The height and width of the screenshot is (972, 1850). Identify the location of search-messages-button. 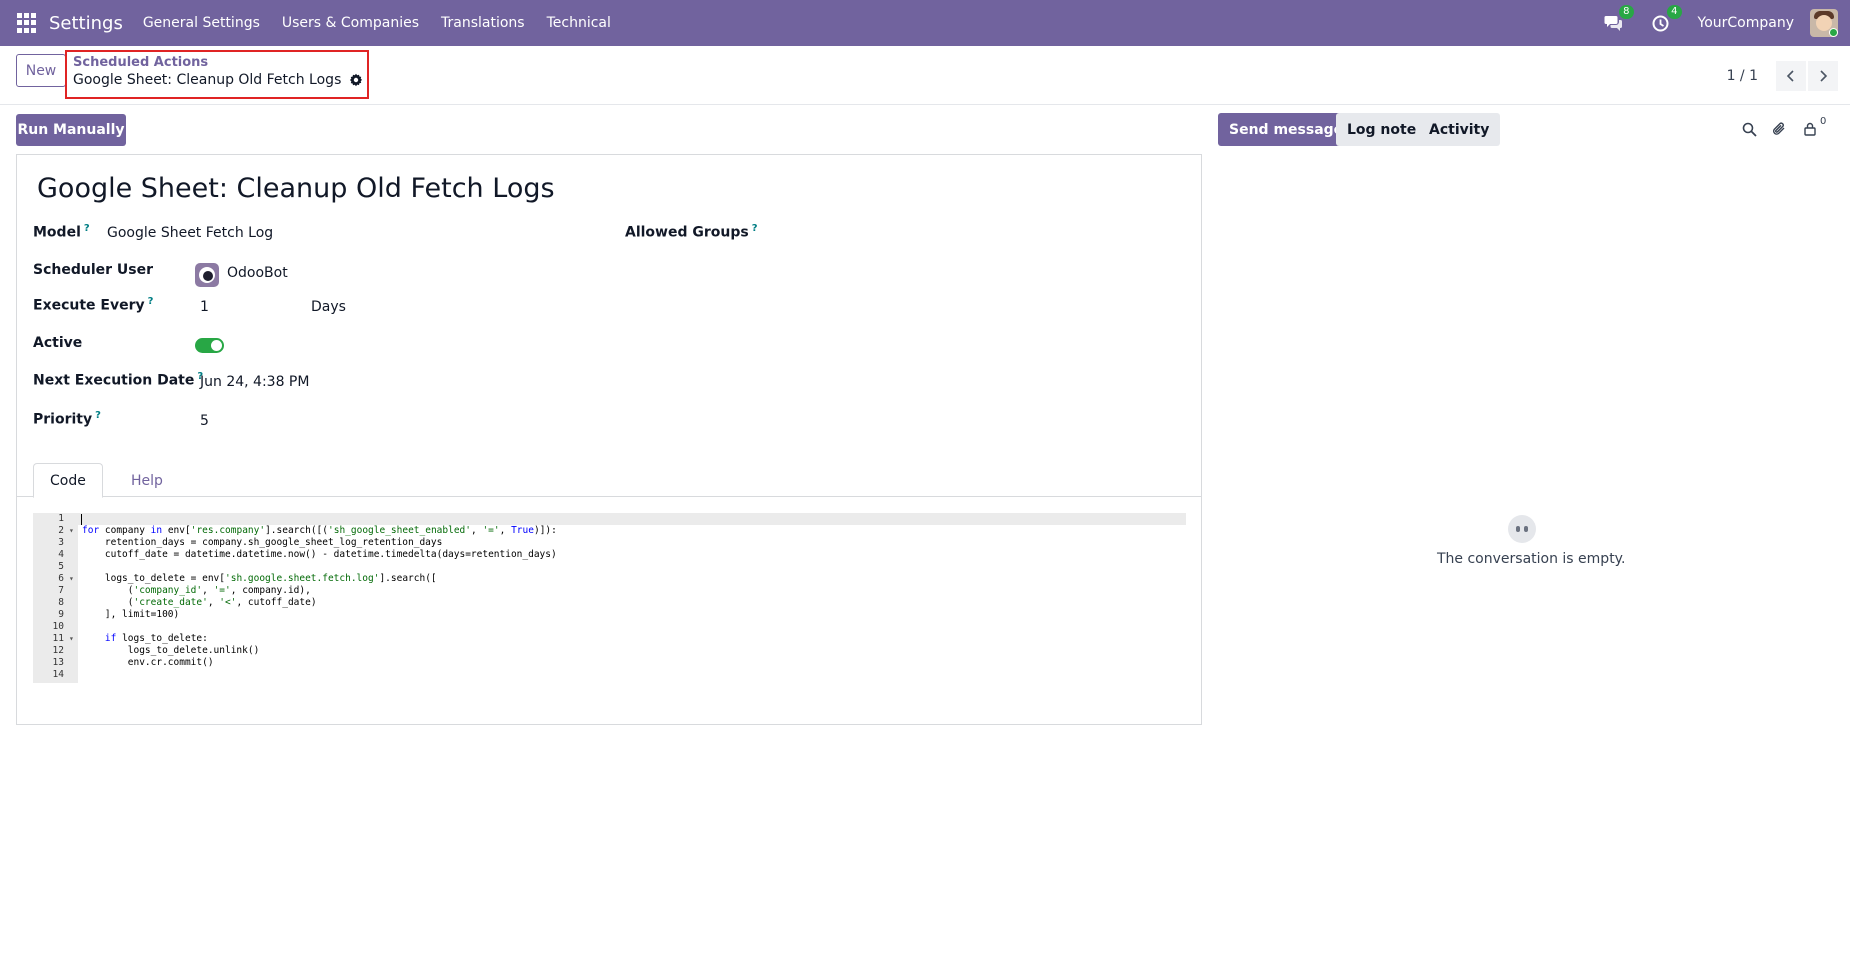
(1749, 129).